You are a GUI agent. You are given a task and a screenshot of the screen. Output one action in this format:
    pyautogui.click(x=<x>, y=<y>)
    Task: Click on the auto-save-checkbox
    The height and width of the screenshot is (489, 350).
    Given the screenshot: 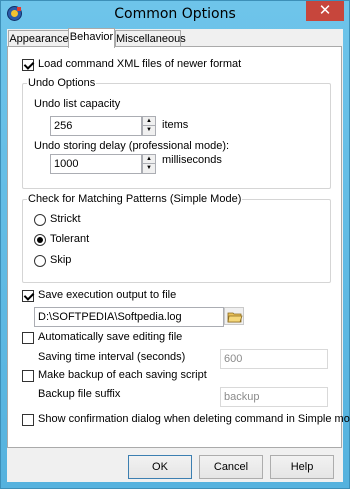 What is the action you would take?
    pyautogui.click(x=28, y=338)
    